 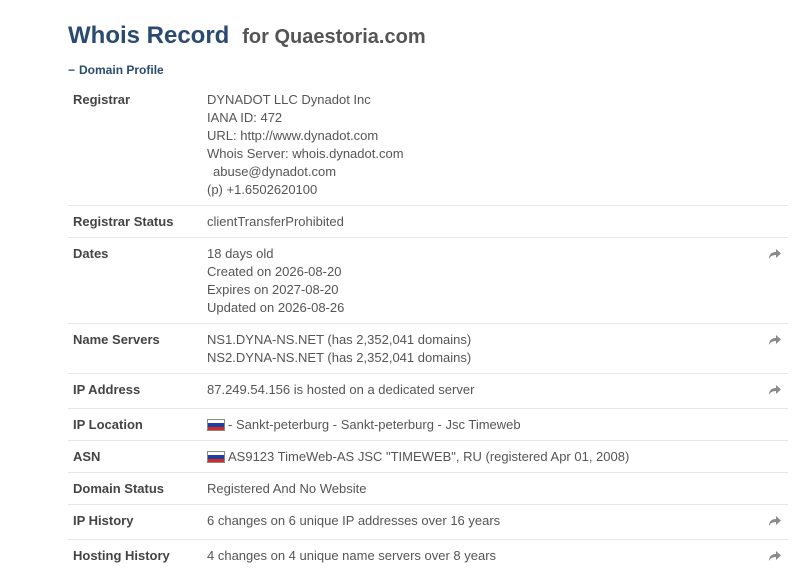 I want to click on page-title: Whois Record for Quaestoria.com, so click(x=247, y=32).